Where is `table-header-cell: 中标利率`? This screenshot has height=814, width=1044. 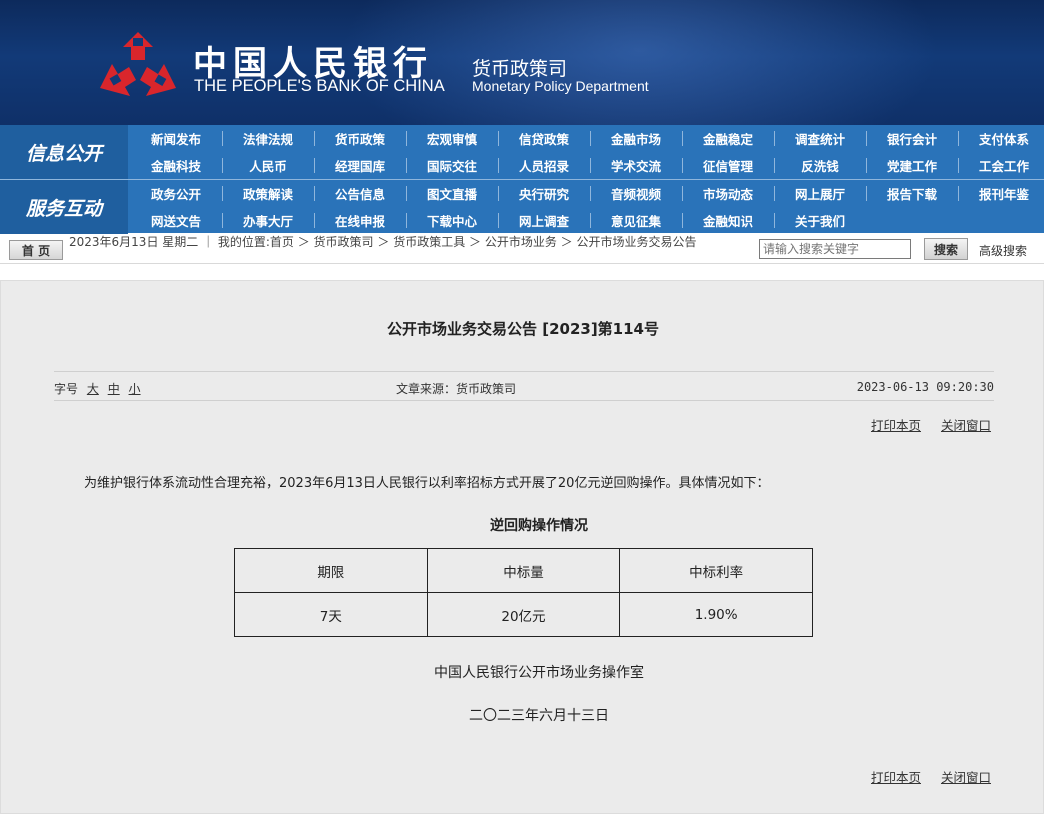 table-header-cell: 中标利率 is located at coordinates (716, 570).